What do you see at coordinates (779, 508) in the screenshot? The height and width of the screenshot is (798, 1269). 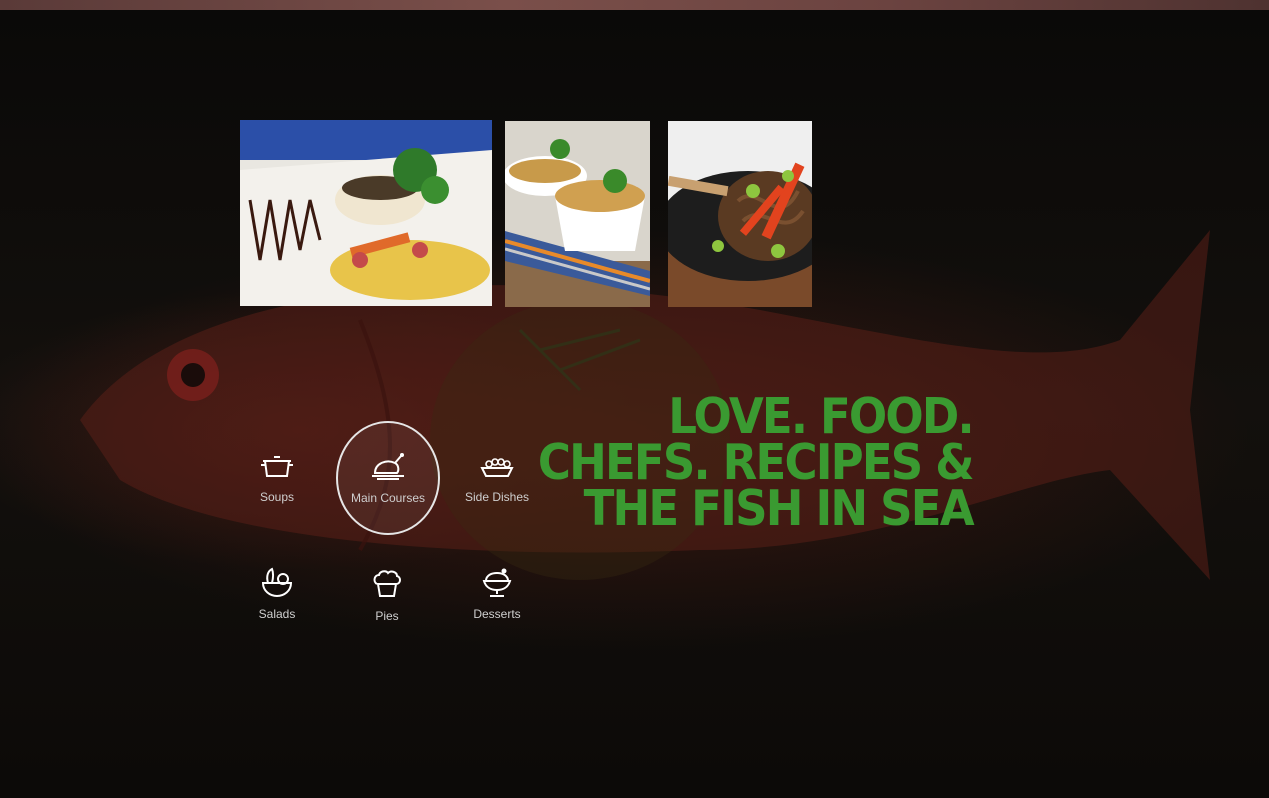 I see `headline-line-3: THE FISH IN SEA` at bounding box center [779, 508].